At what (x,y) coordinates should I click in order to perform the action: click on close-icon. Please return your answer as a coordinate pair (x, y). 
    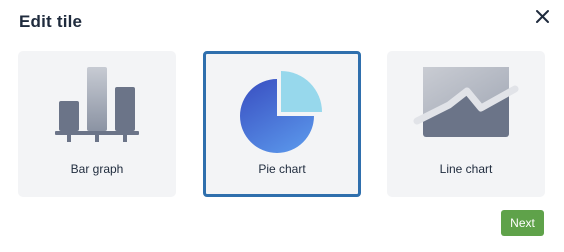
    Looking at the image, I should click on (542, 16).